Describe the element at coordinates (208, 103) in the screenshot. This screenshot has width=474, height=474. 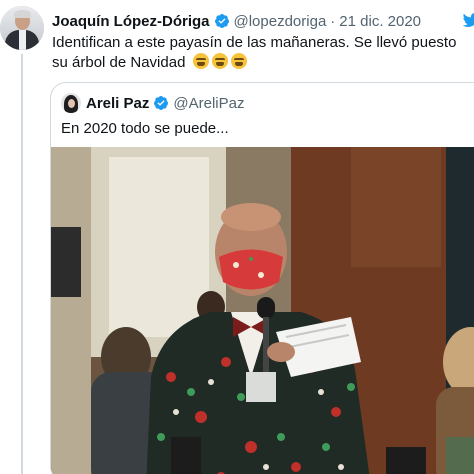
I see `quoted-author-handle: @AreliPaz` at that location.